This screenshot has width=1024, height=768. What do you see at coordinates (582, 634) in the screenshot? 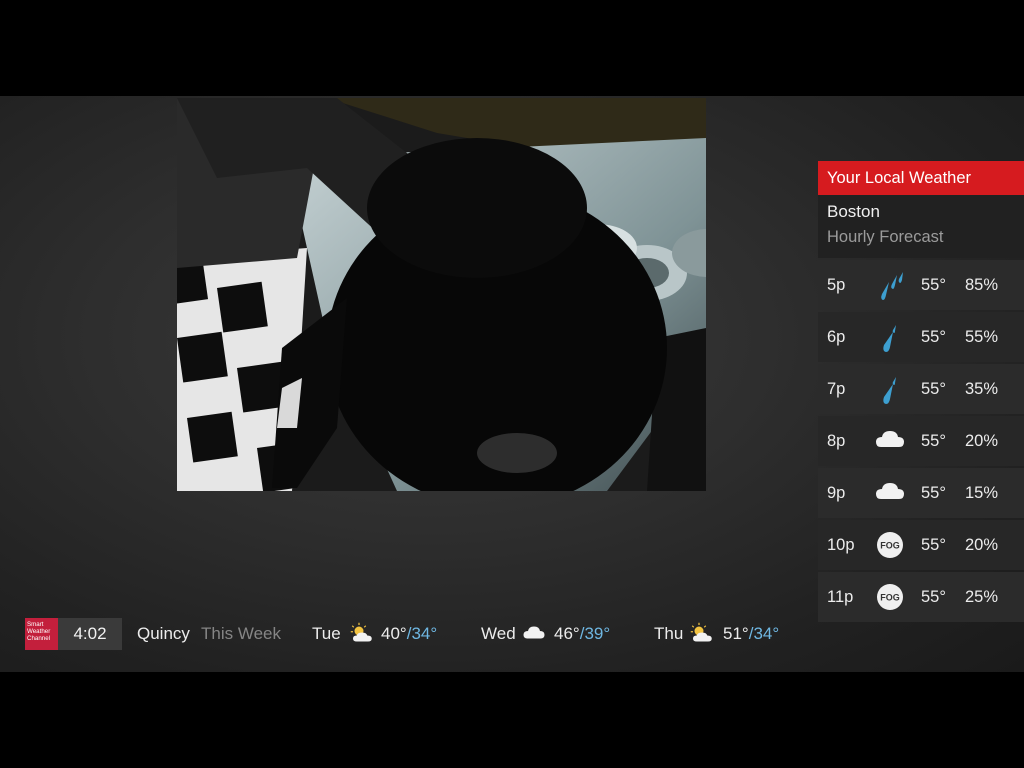
I see `day-temps: 46°/39°` at bounding box center [582, 634].